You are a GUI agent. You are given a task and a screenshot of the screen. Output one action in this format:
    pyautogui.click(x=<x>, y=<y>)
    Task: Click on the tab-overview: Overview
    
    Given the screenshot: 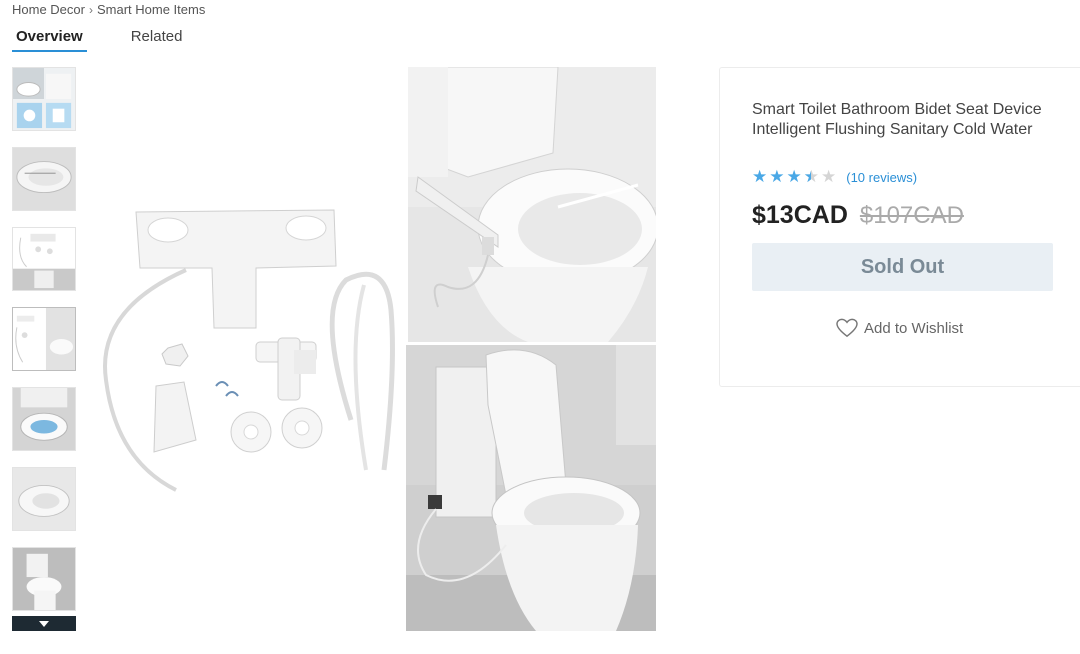 What is the action you would take?
    pyautogui.click(x=49, y=40)
    